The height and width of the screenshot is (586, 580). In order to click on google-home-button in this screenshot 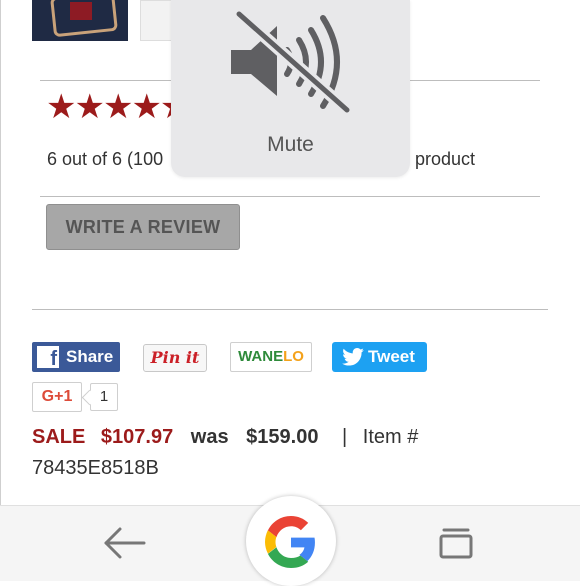, I will do `click(291, 541)`.